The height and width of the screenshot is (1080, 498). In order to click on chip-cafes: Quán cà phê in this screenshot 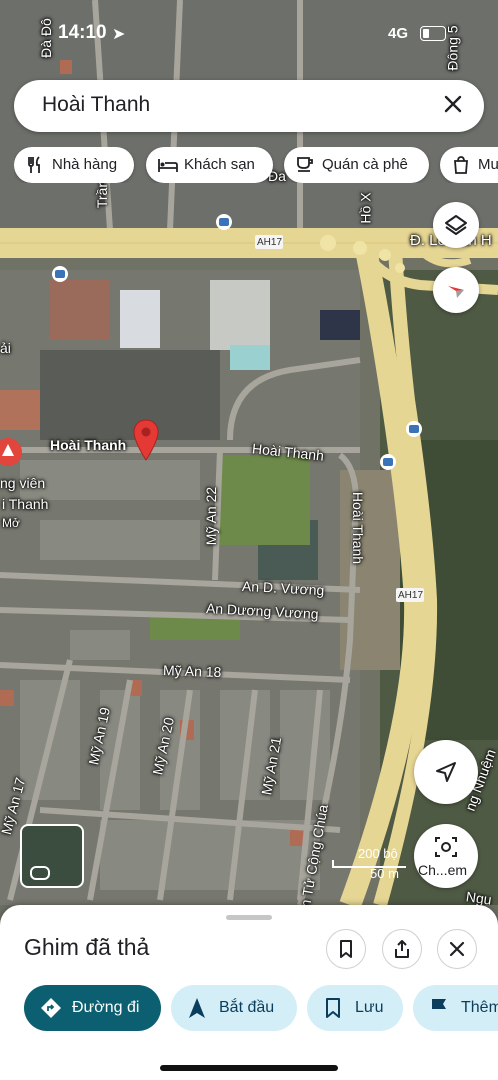, I will do `click(356, 165)`.